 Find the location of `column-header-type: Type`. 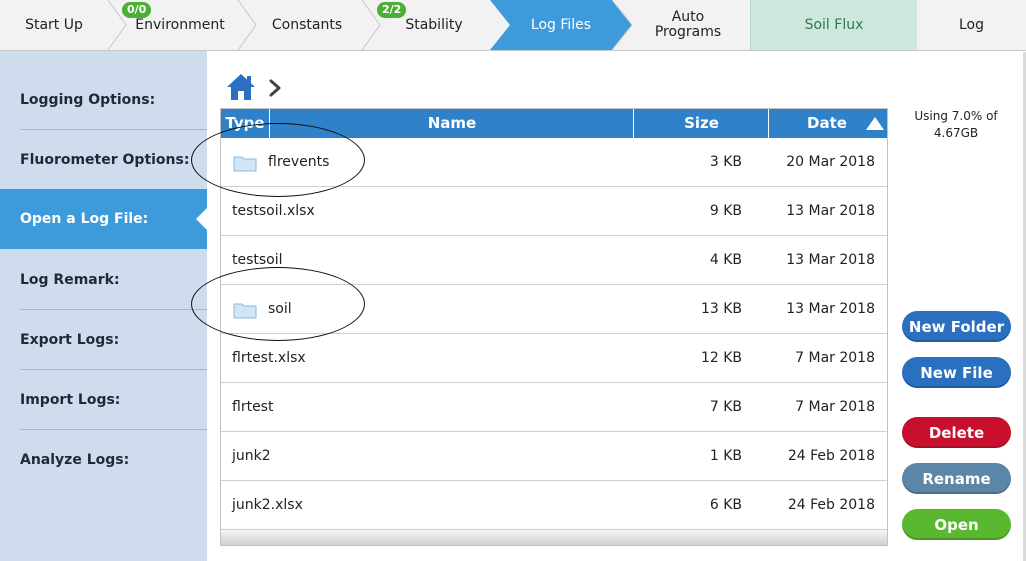

column-header-type: Type is located at coordinates (245, 123).